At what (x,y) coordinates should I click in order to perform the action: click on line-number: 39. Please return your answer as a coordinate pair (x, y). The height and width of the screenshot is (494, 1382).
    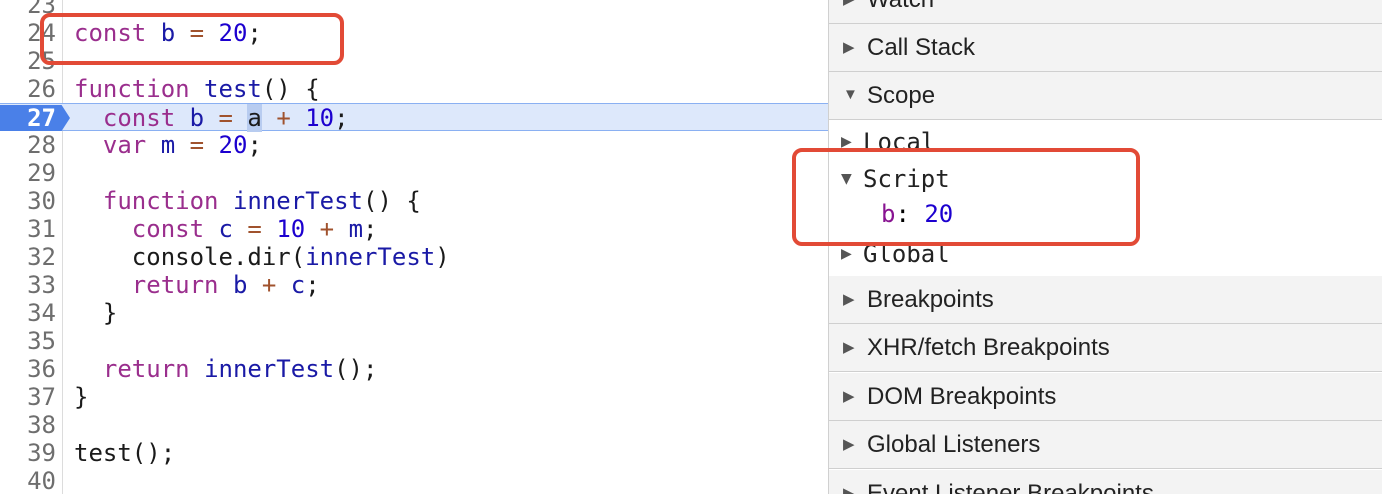
    Looking at the image, I should click on (28, 453).